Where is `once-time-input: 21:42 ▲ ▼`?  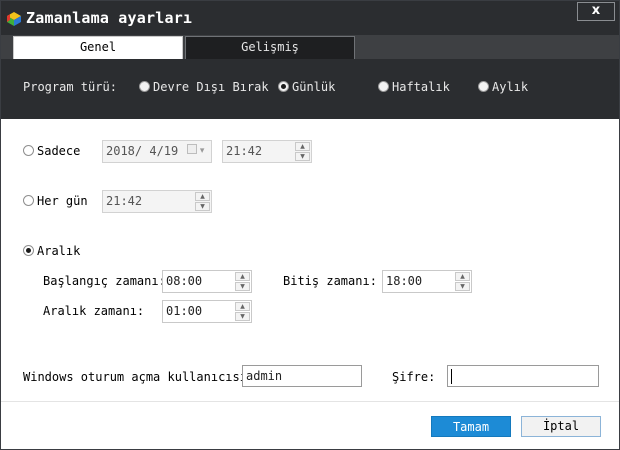
once-time-input: 21:42 ▲ ▼ is located at coordinates (267, 151).